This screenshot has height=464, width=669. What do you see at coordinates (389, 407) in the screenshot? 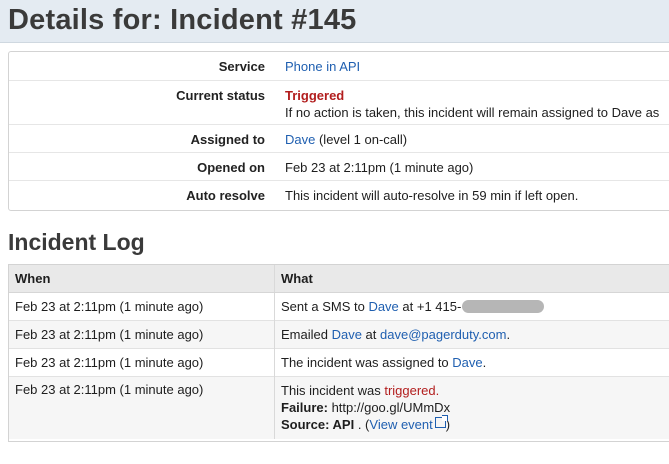
I see `failure-value: http://goo.gl/UMmDx` at bounding box center [389, 407].